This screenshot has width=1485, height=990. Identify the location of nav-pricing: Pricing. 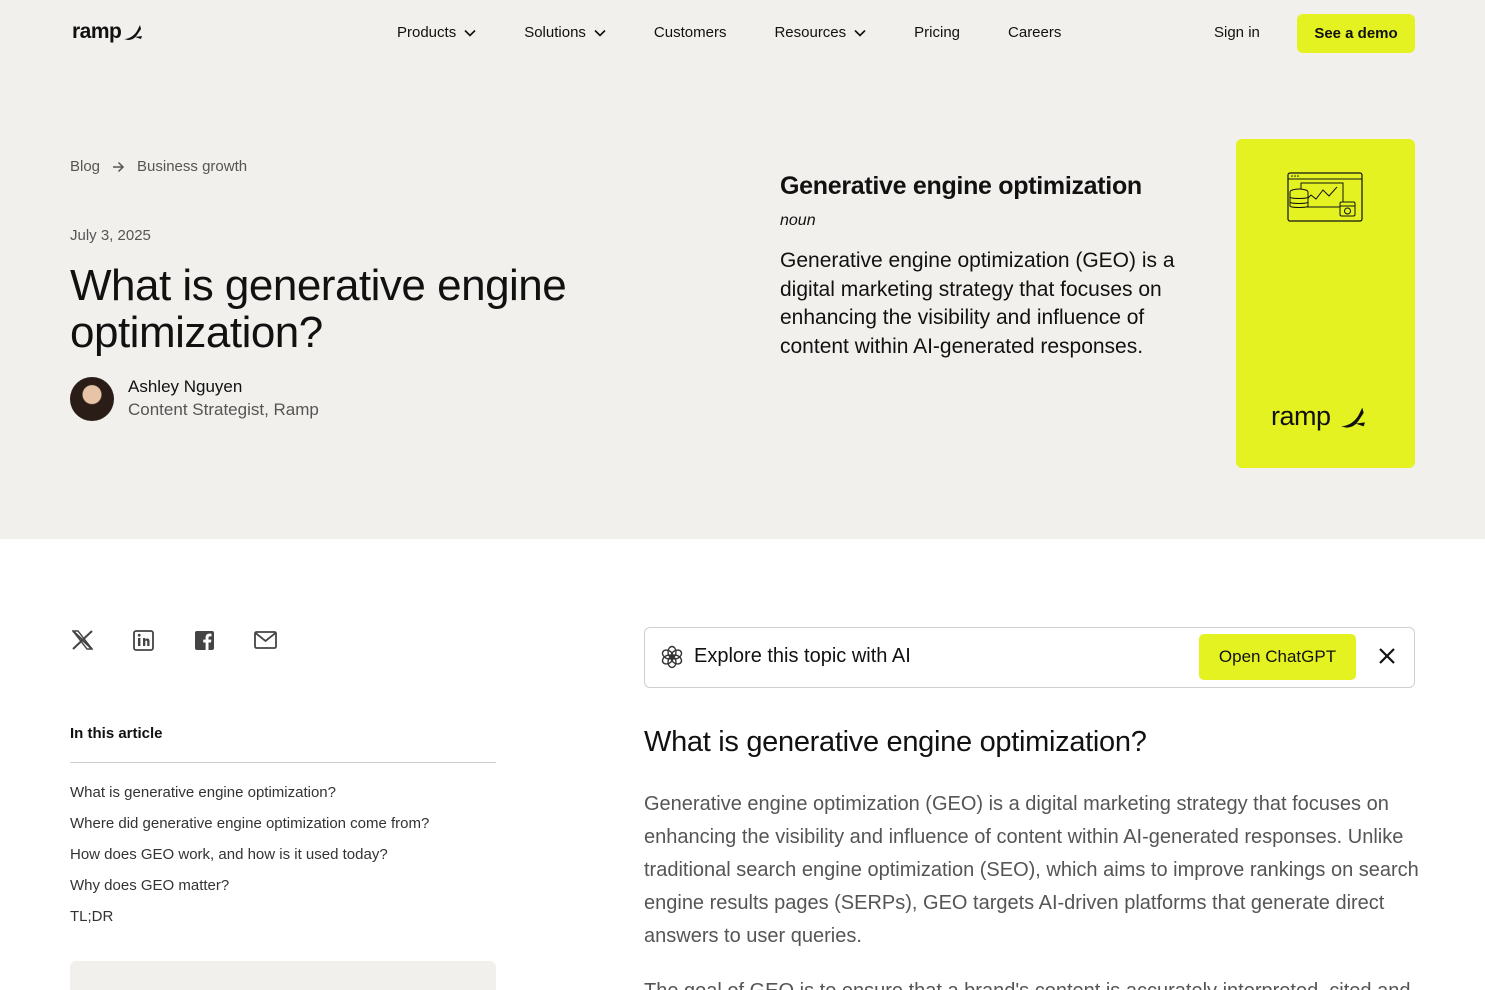
(937, 32).